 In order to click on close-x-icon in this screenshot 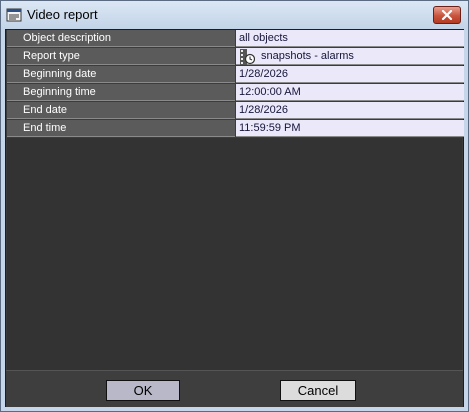, I will do `click(447, 15)`.